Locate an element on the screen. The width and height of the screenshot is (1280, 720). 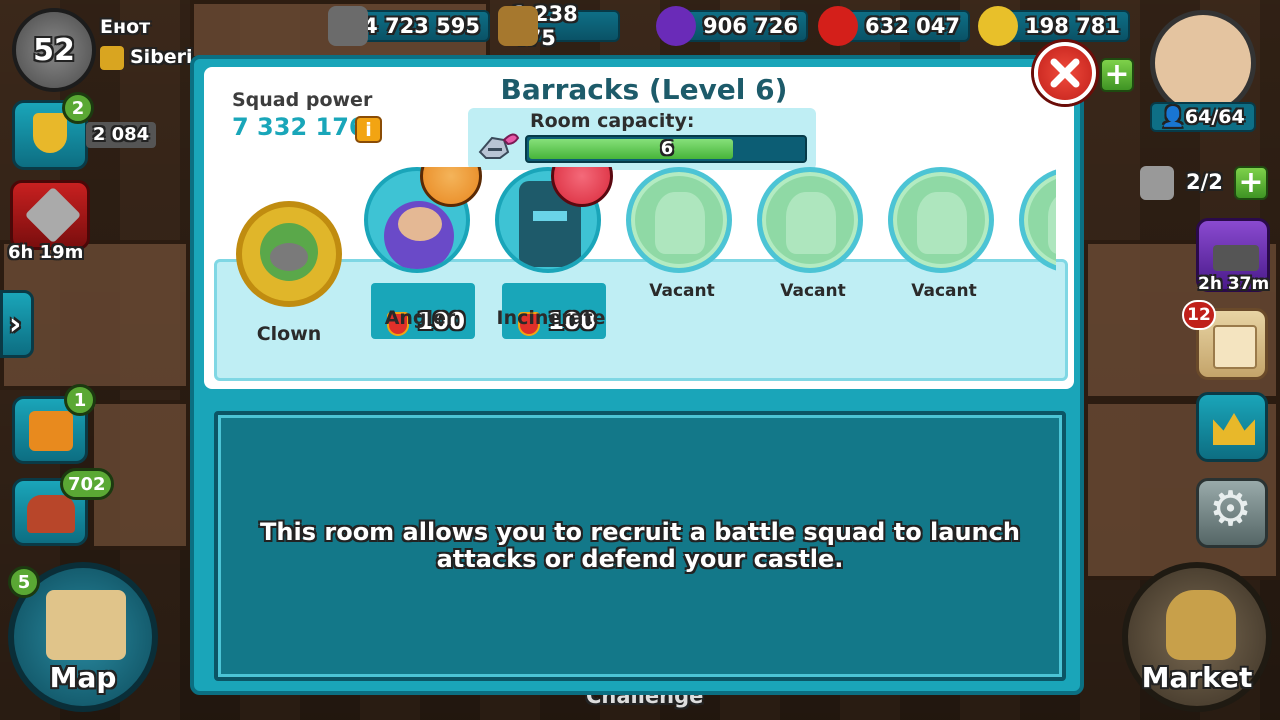
battle-button is located at coordinates (50, 215).